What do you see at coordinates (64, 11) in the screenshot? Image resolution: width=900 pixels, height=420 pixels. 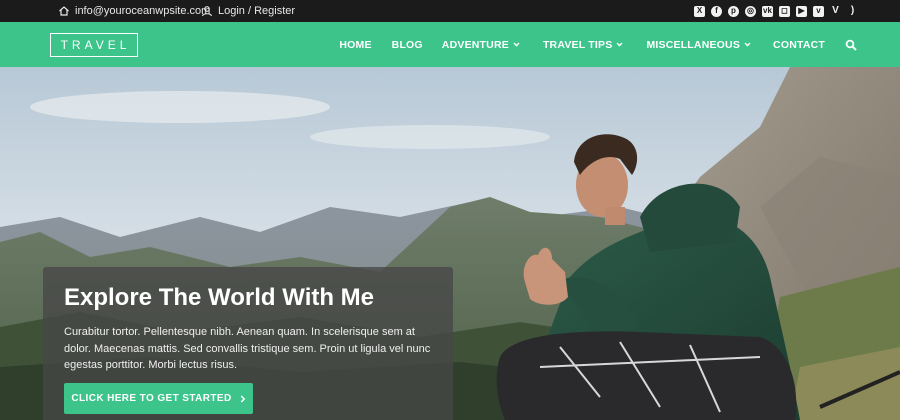 I see `home-icon` at bounding box center [64, 11].